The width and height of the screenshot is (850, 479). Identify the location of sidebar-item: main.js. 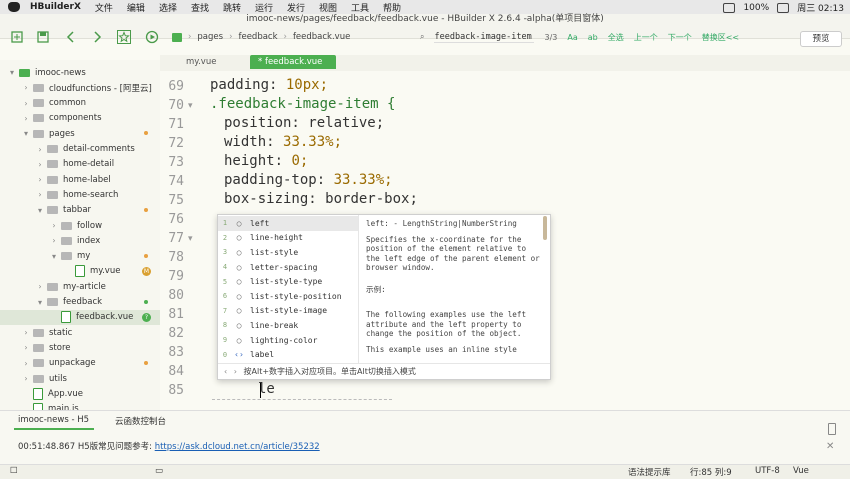
(80, 406).